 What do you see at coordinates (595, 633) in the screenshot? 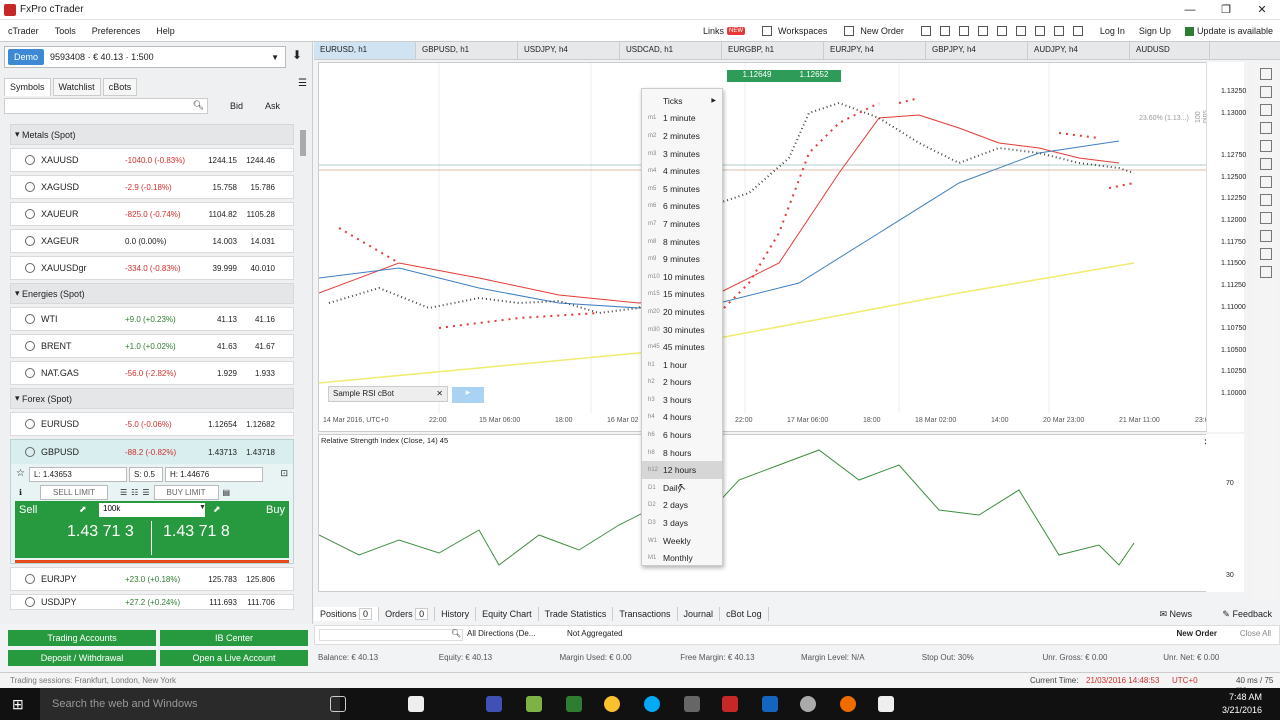
I see `aggregation-select: Not Aggregated` at bounding box center [595, 633].